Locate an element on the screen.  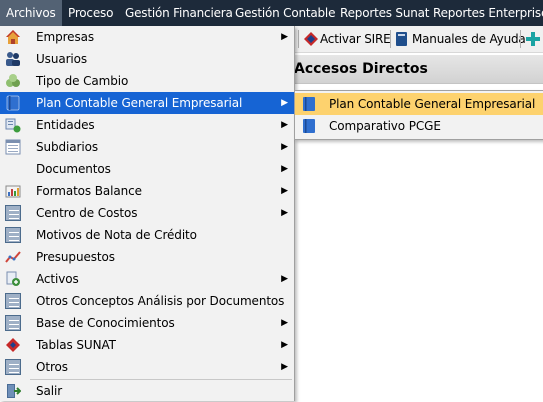
menu-item-plan-contable-label: Plan Contable General Empresarial is located at coordinates (139, 103).